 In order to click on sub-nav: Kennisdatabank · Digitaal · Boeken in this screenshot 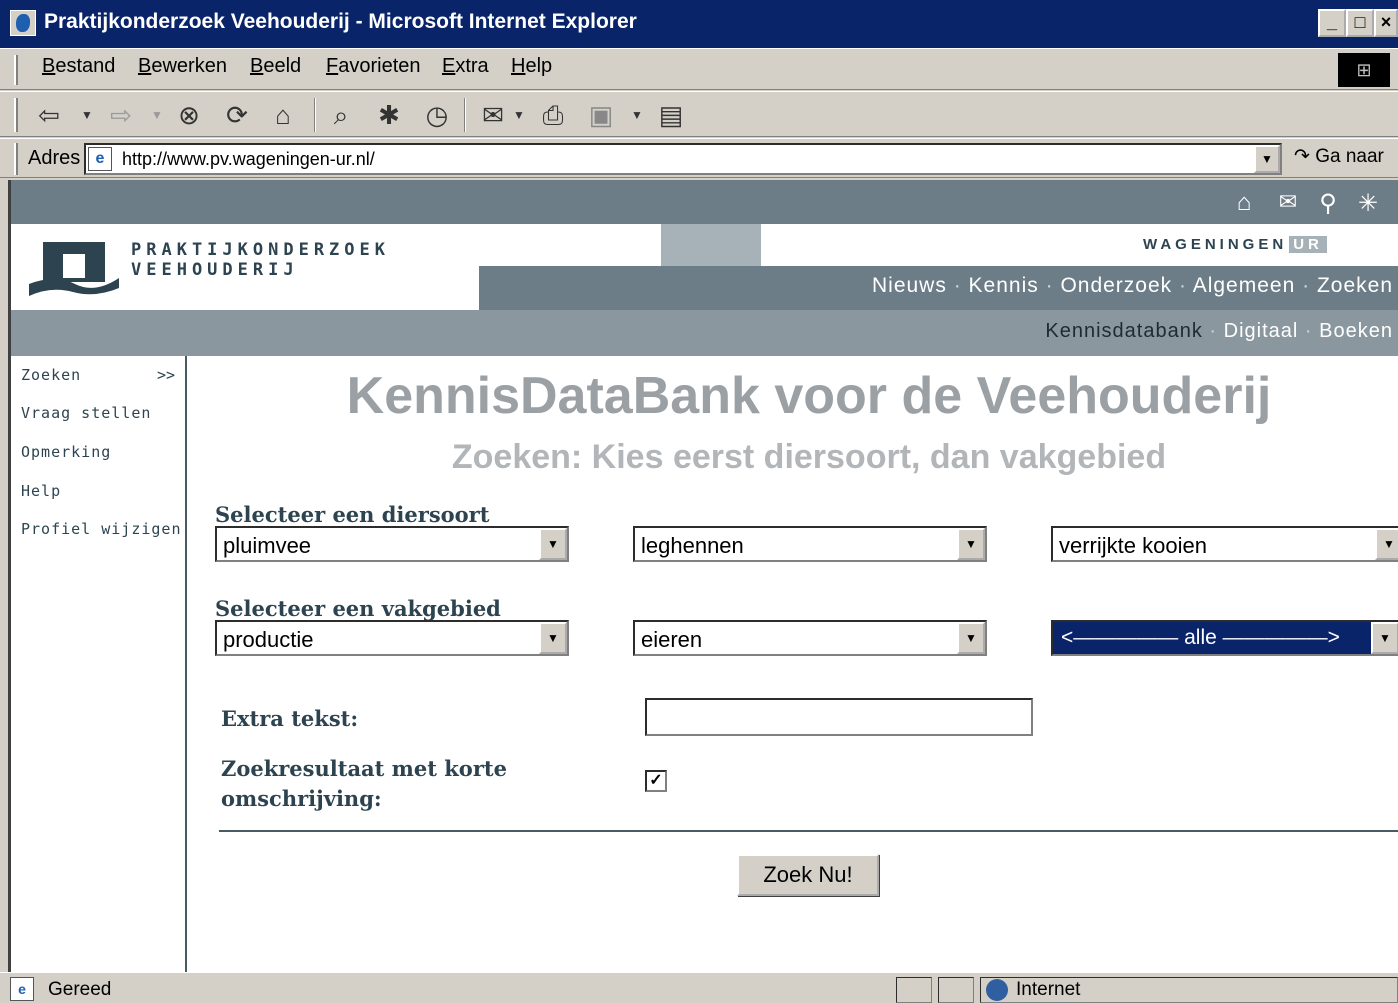, I will do `click(1219, 331)`.